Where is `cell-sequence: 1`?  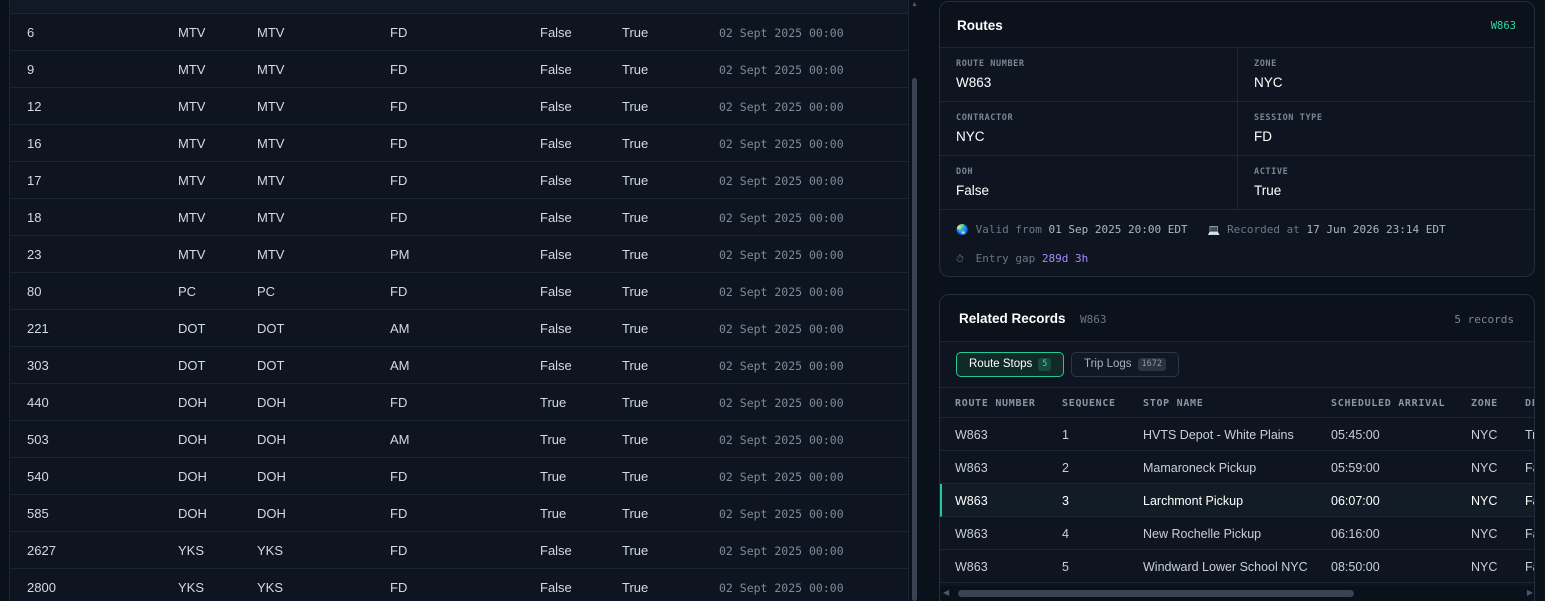
cell-sequence: 1 is located at coordinates (1065, 435).